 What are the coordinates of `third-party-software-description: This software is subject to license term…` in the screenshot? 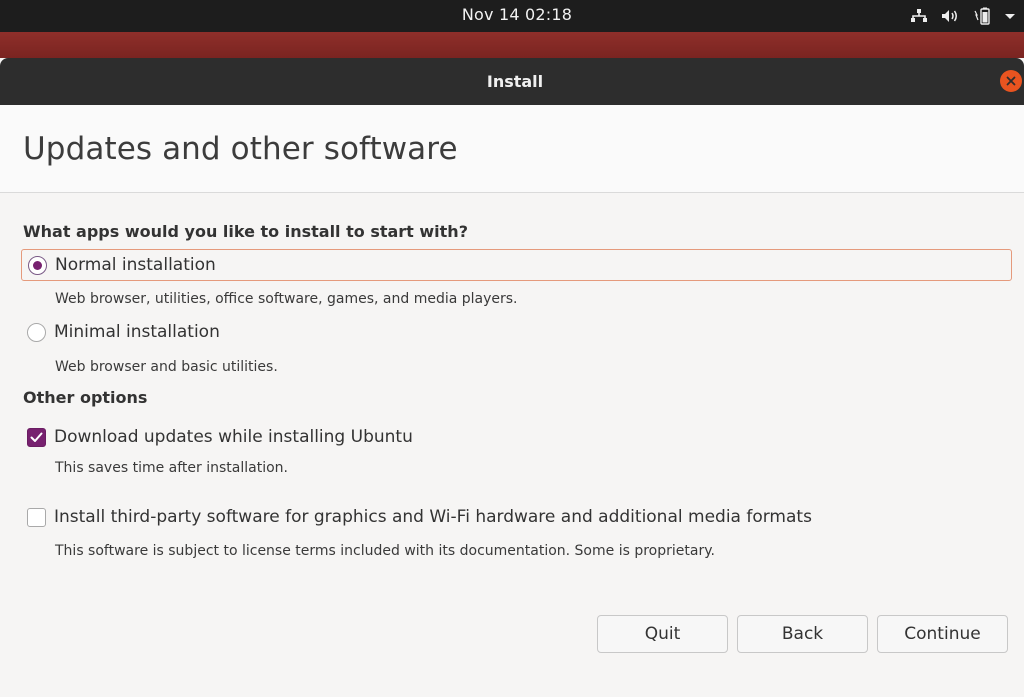 It's located at (385, 551).